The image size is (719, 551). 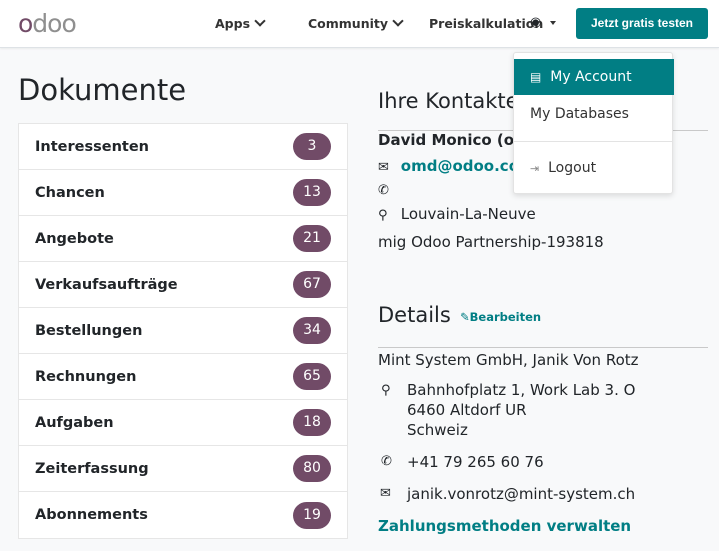 What do you see at coordinates (183, 239) in the screenshot?
I see `list-item: Angebote 21` at bounding box center [183, 239].